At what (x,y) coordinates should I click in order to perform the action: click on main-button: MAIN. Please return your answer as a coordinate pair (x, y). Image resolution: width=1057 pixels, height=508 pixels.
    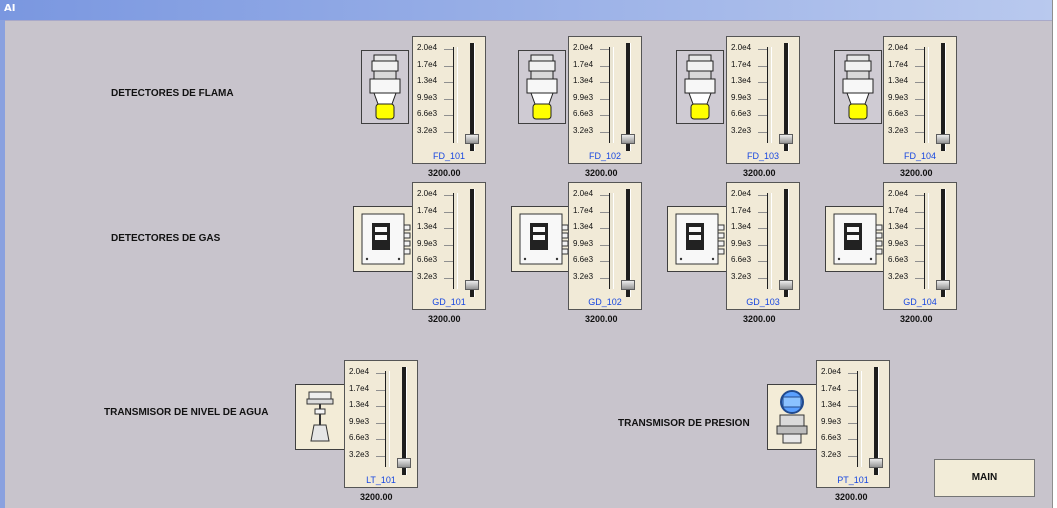
    Looking at the image, I should click on (984, 478).